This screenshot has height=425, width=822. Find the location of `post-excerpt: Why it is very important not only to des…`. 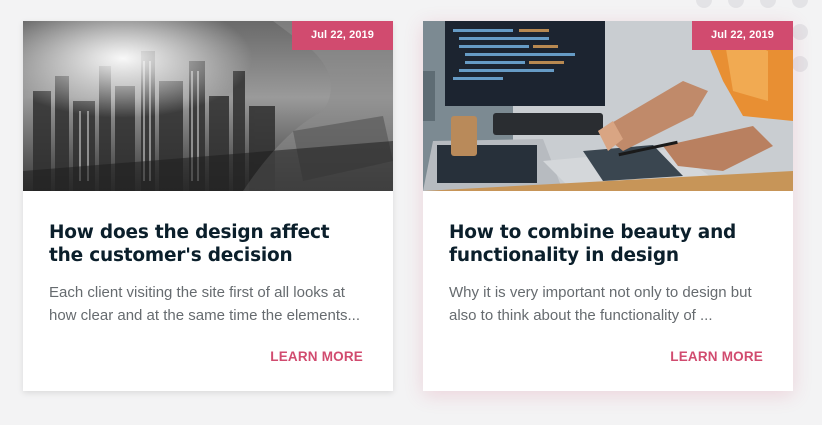

post-excerpt: Why it is very important not only to des… is located at coordinates (600, 304).